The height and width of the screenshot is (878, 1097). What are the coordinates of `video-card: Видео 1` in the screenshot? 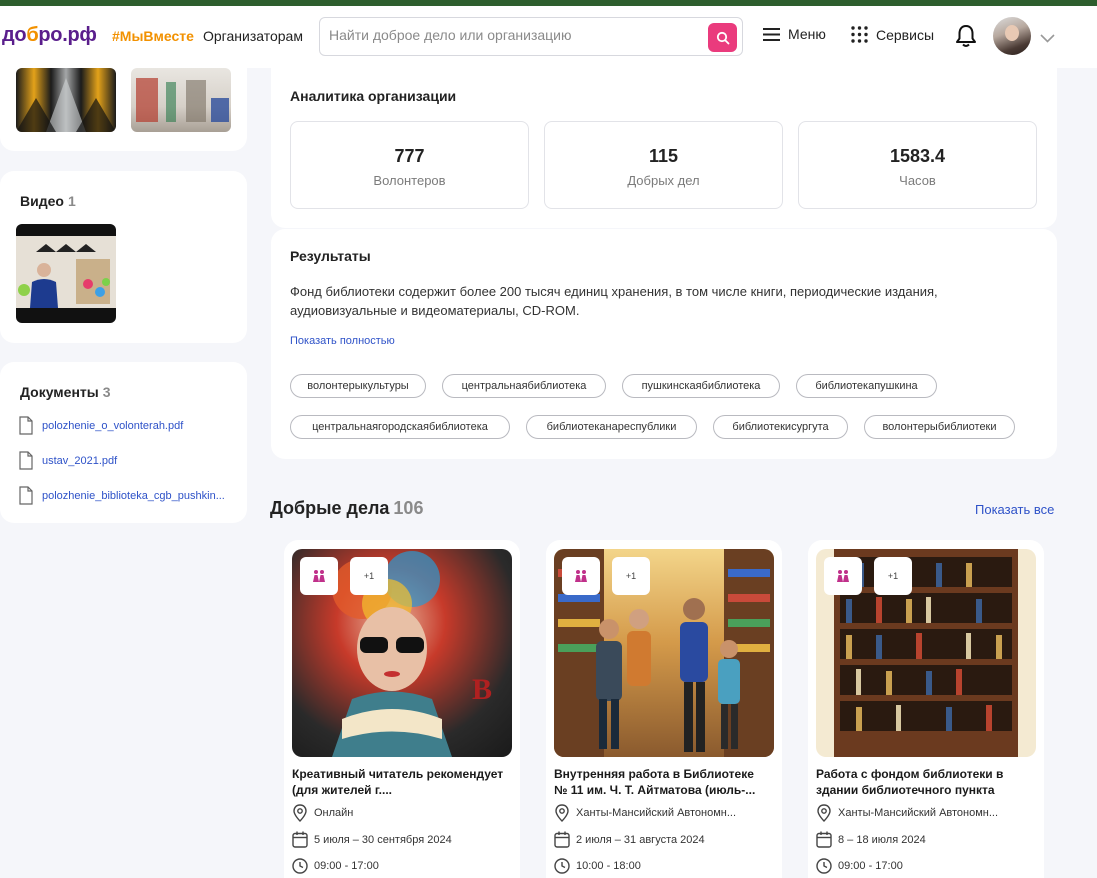 It's located at (123, 257).